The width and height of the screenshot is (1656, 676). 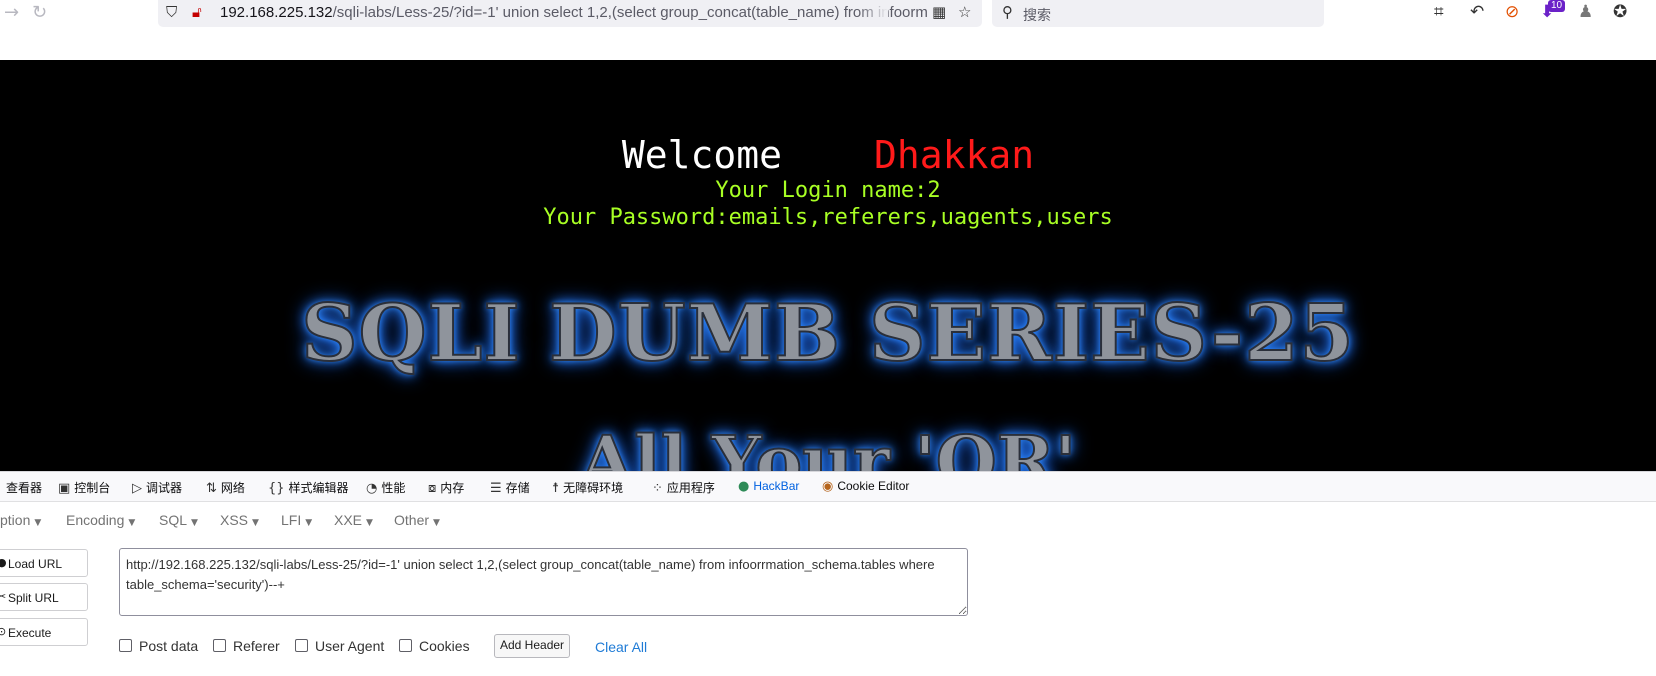 I want to click on load-url-button: ● Load URL, so click(x=44, y=563).